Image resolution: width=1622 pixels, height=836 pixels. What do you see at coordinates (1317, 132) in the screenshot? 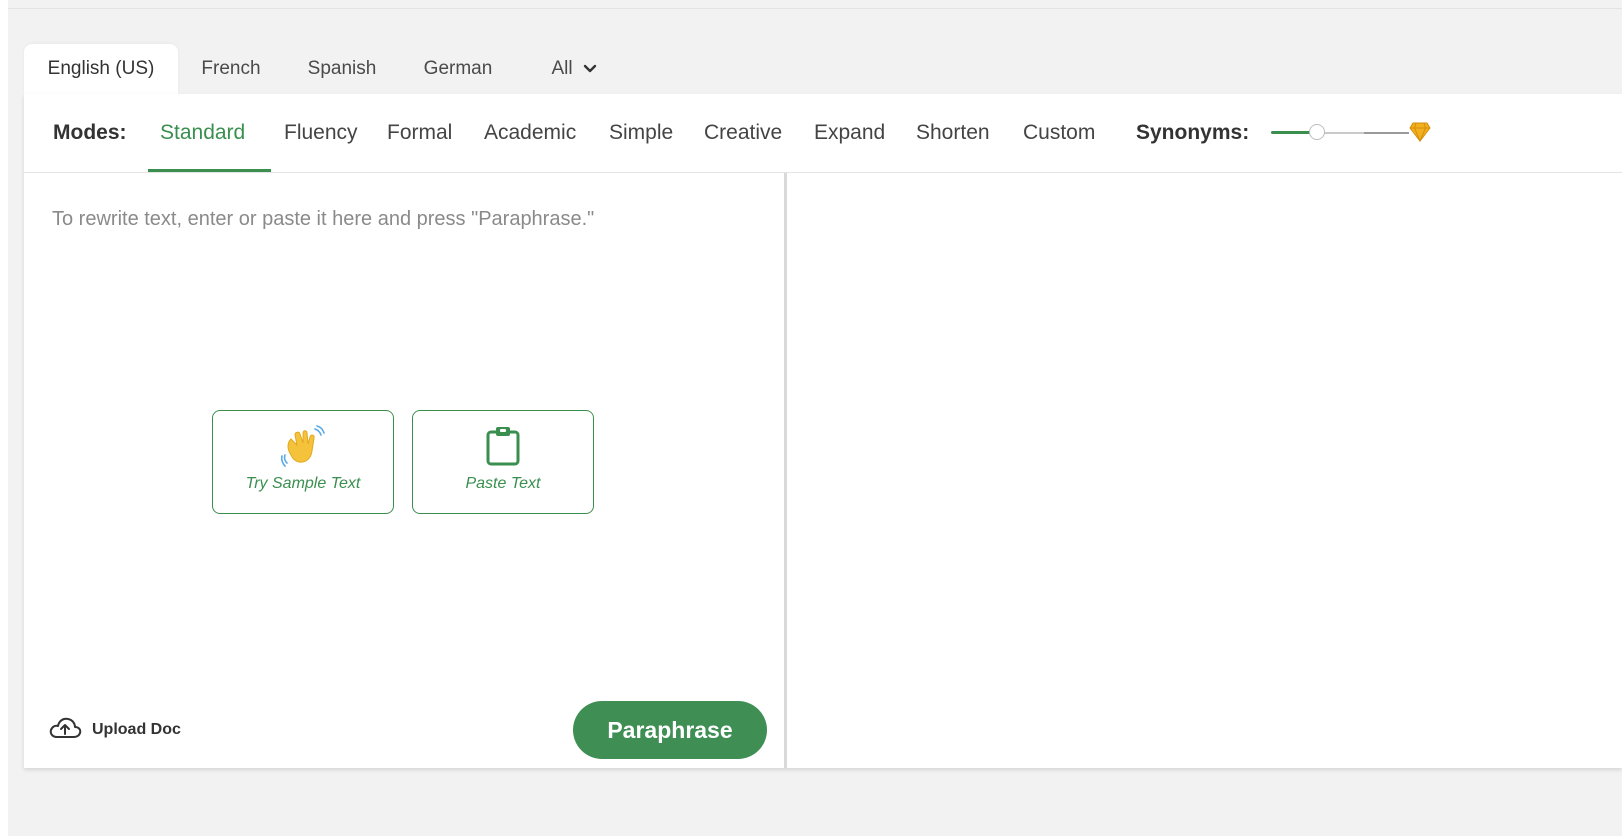
I see `slider-handle` at bounding box center [1317, 132].